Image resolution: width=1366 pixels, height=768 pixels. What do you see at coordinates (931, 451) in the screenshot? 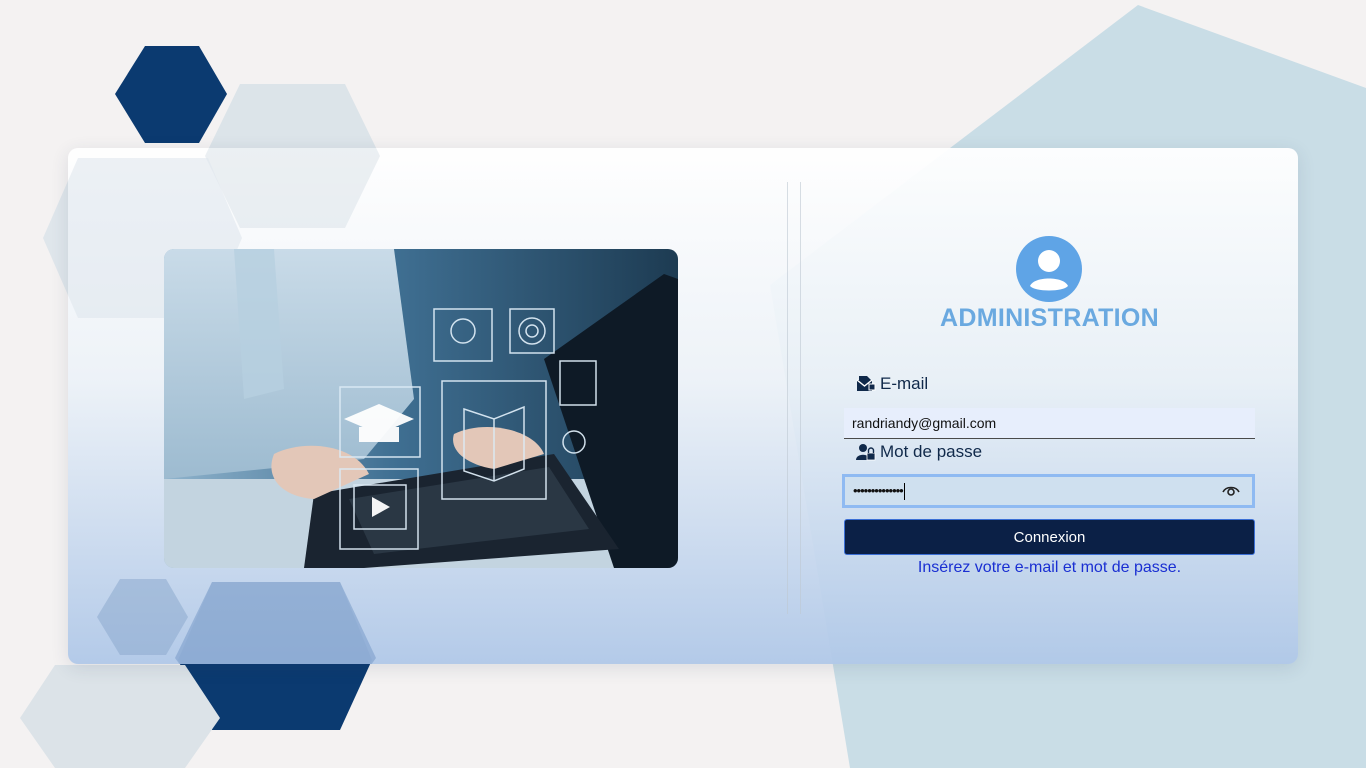
I see `password-label: Mot de passe` at bounding box center [931, 451].